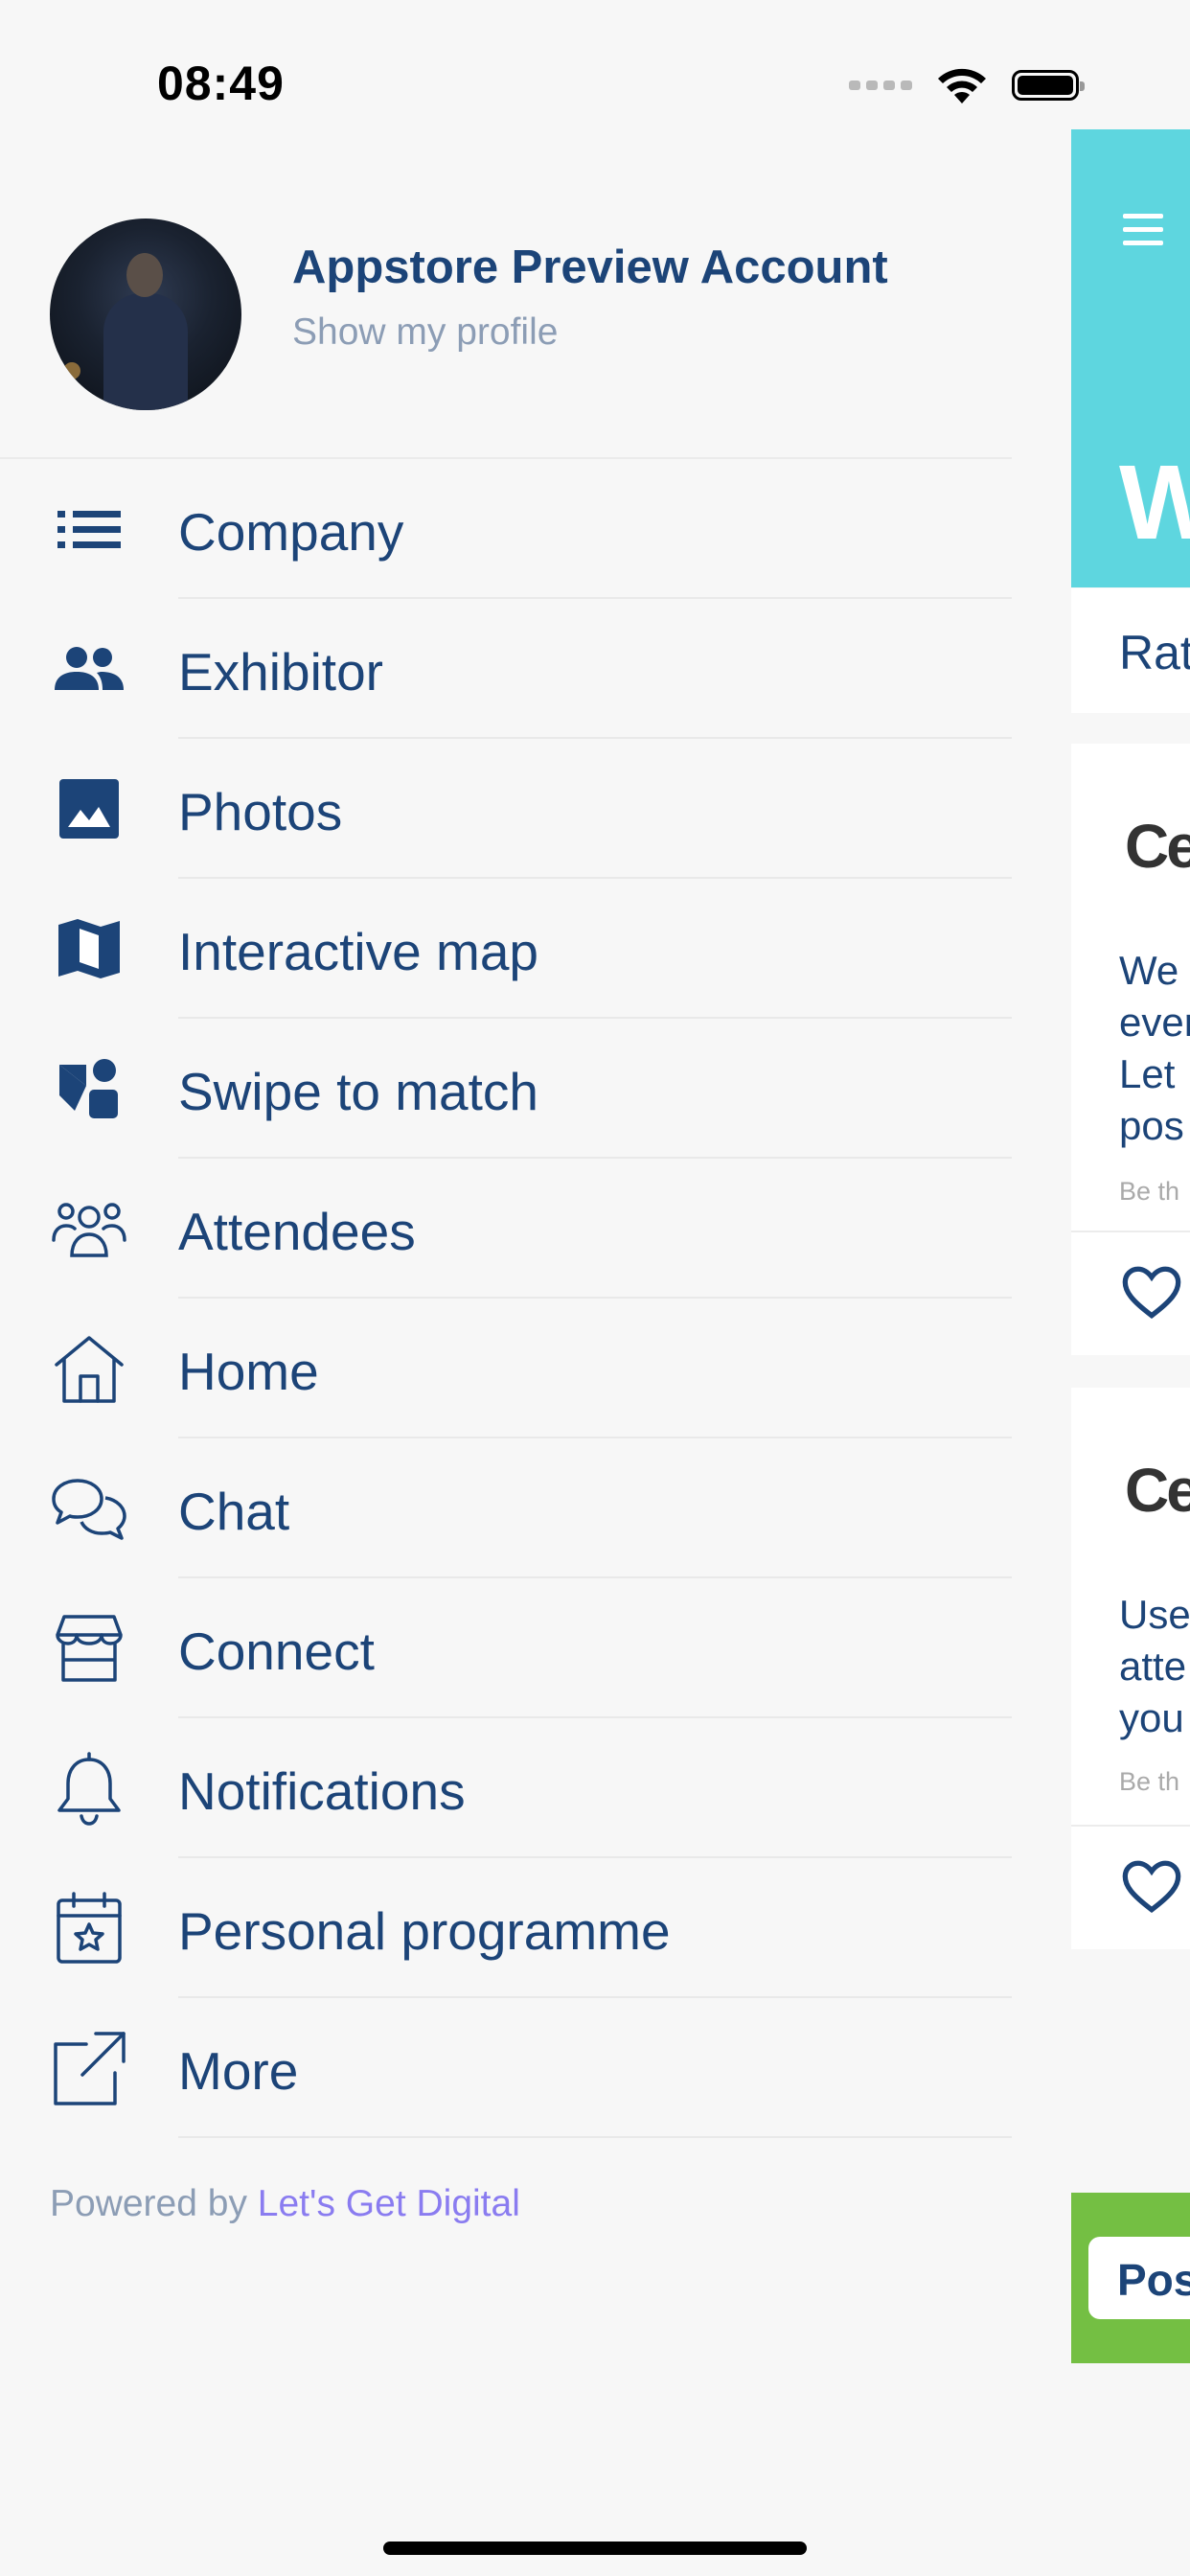 The image size is (1190, 2576). Describe the element at coordinates (1143, 234) in the screenshot. I see `hamburger-menu-icon` at that location.